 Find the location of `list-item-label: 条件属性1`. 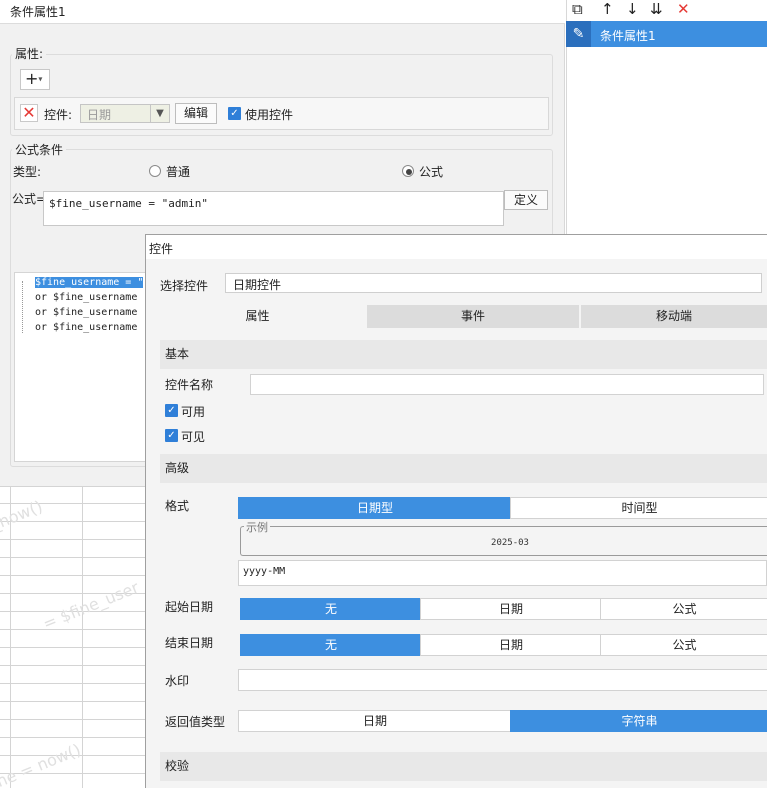

list-item-label: 条件属性1 is located at coordinates (628, 36).